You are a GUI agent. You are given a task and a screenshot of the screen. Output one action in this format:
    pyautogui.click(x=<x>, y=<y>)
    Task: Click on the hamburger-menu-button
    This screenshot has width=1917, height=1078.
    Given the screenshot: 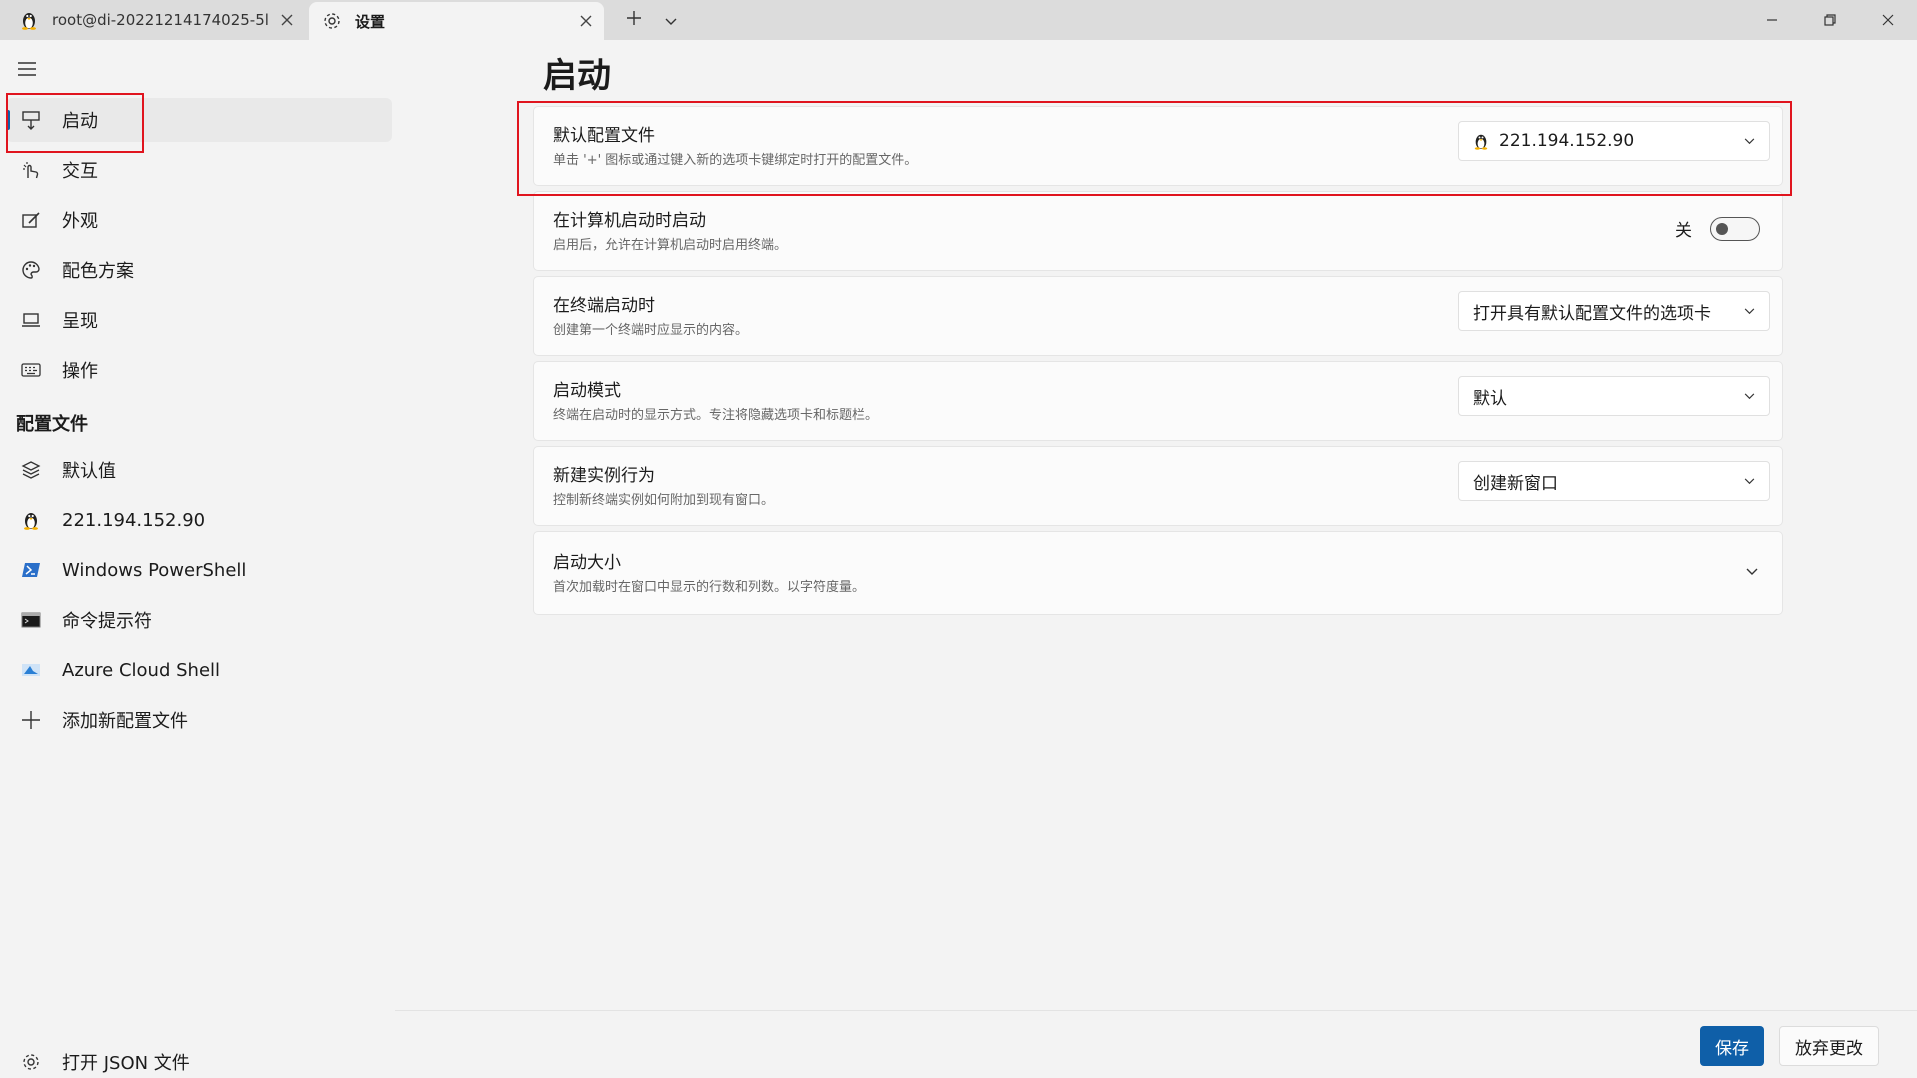 What is the action you would take?
    pyautogui.click(x=27, y=71)
    